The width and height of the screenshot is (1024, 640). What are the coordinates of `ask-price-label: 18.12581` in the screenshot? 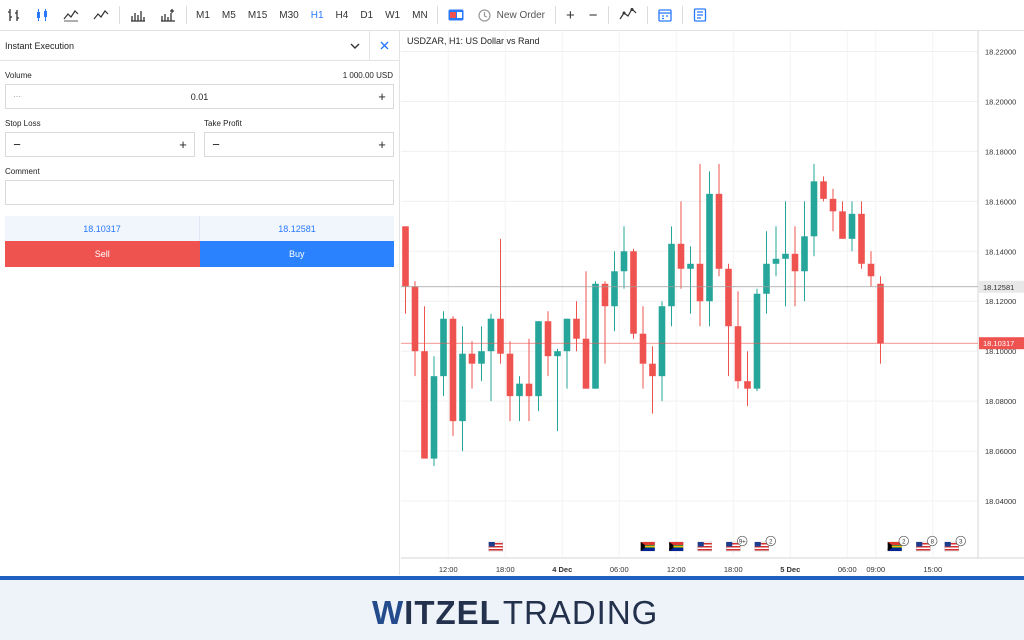 It's located at (998, 287).